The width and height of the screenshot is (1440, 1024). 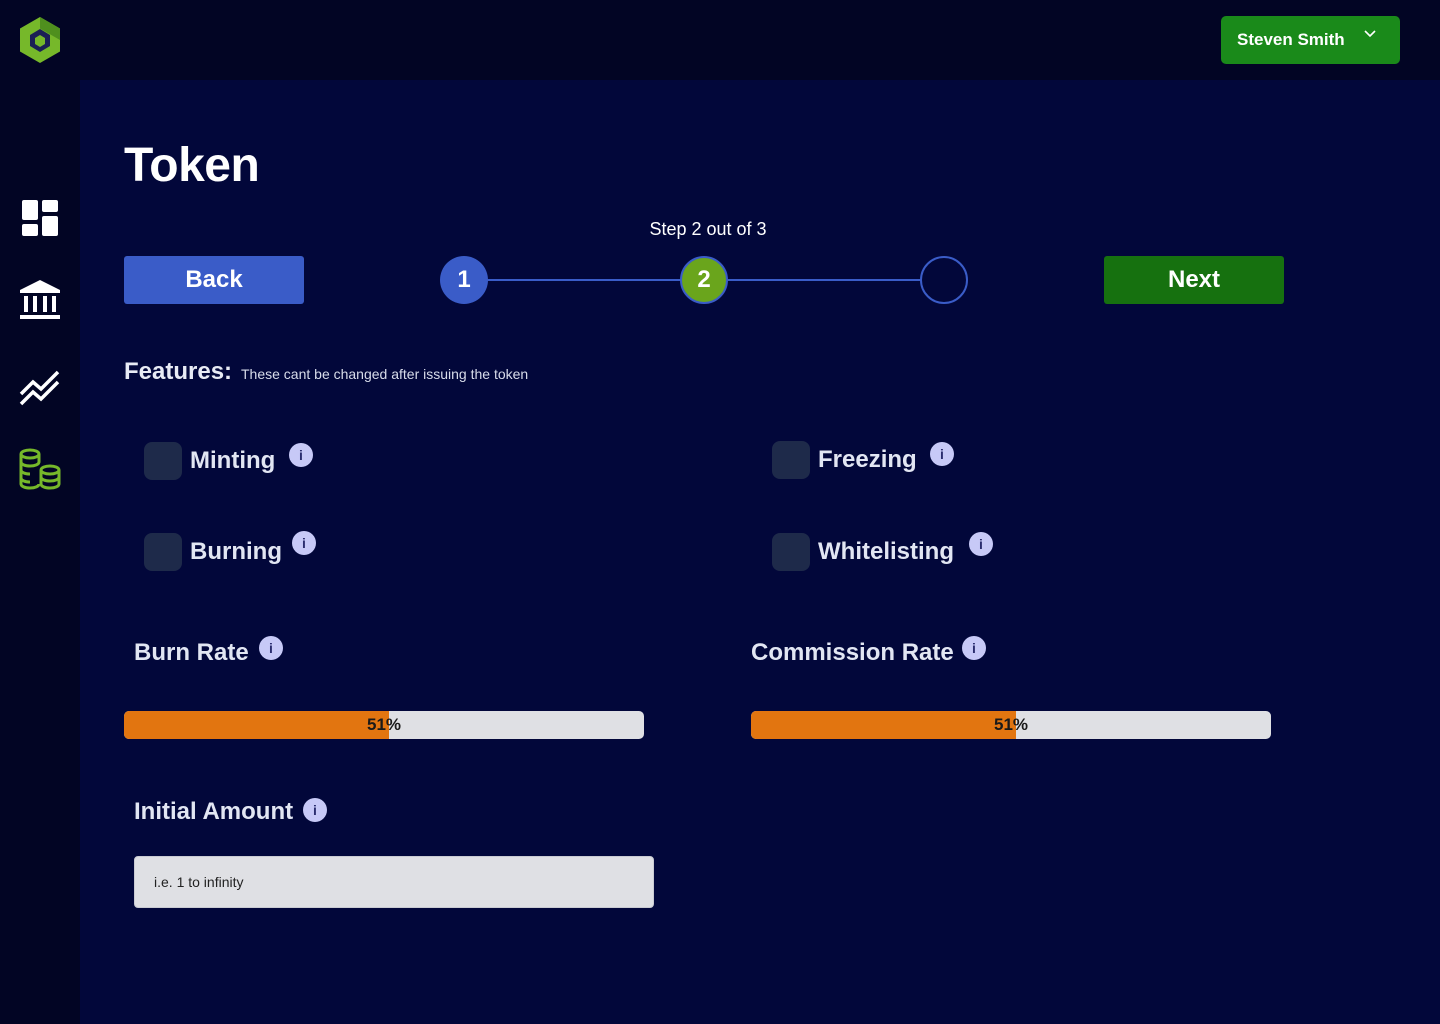 I want to click on commission-rate-slider: 51%, so click(x=1011, y=725).